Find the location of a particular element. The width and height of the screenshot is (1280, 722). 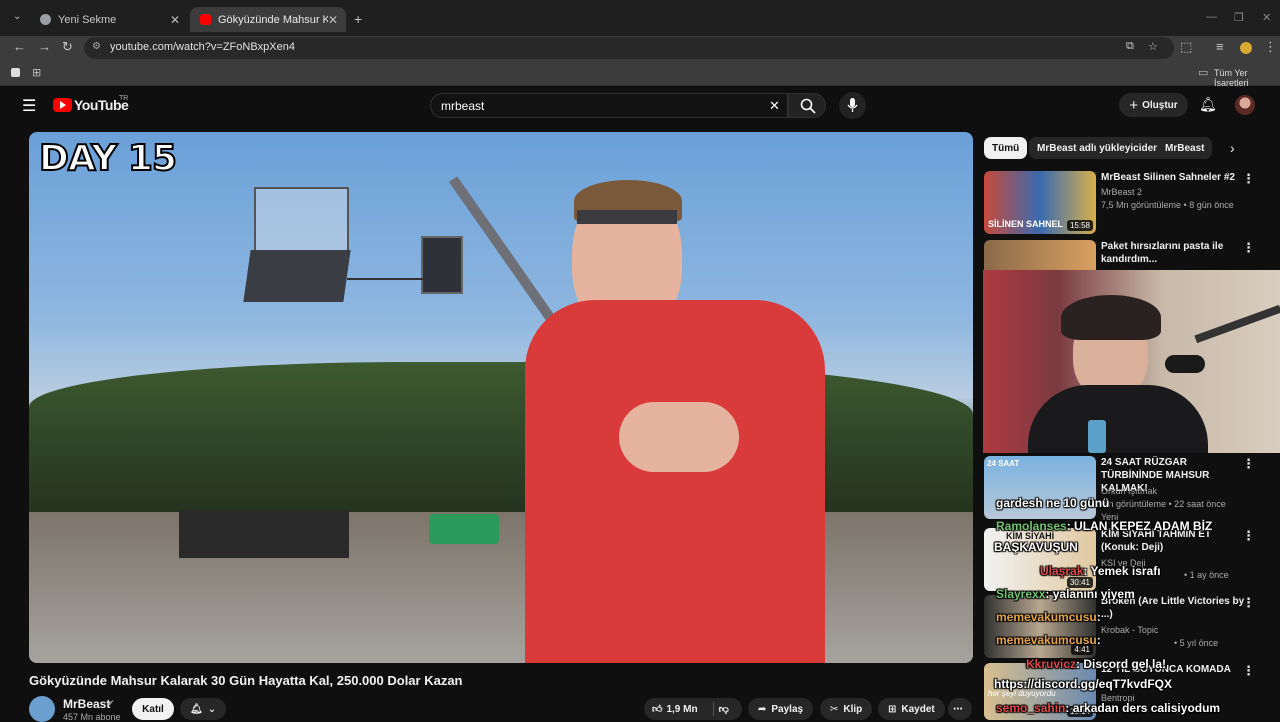

subscribe-notify-button: 🔔︎ ⌄ is located at coordinates (203, 709).